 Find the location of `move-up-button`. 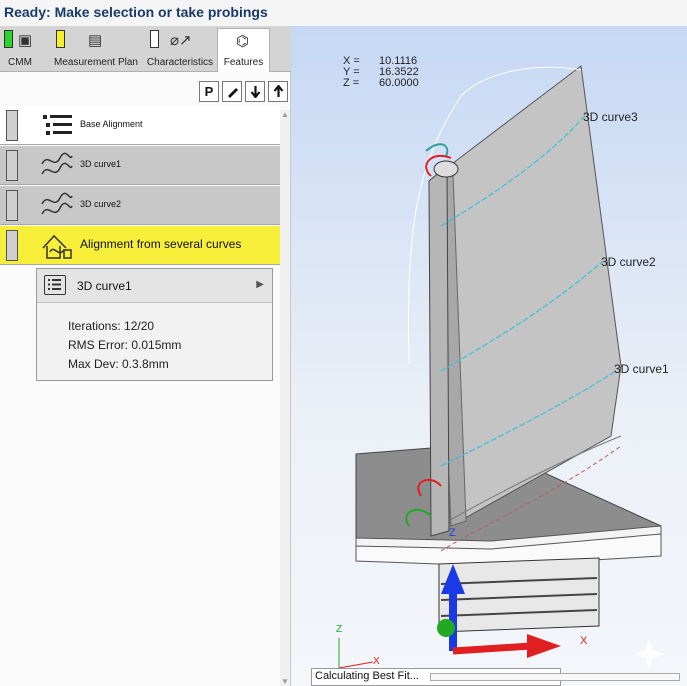

move-up-button is located at coordinates (278, 91).